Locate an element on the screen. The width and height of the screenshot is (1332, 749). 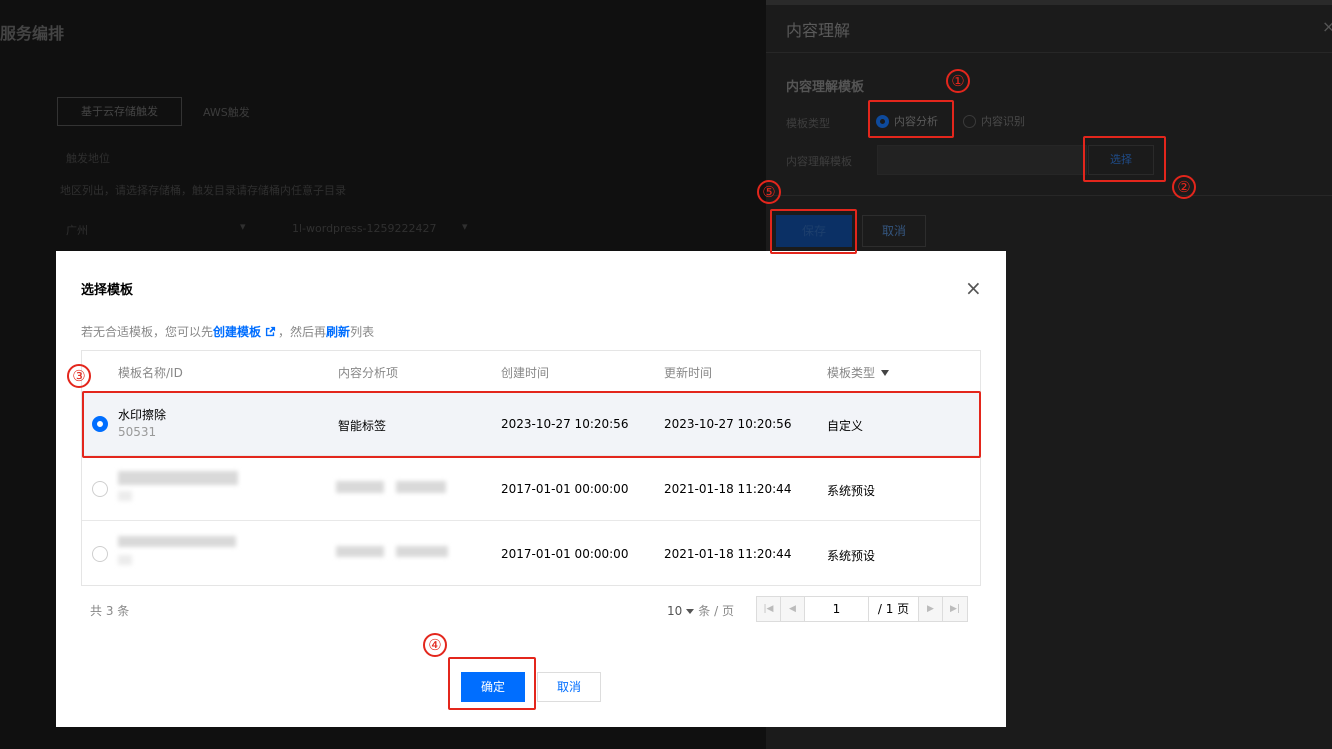
page-size-unit: 条 / 页 is located at coordinates (716, 611).